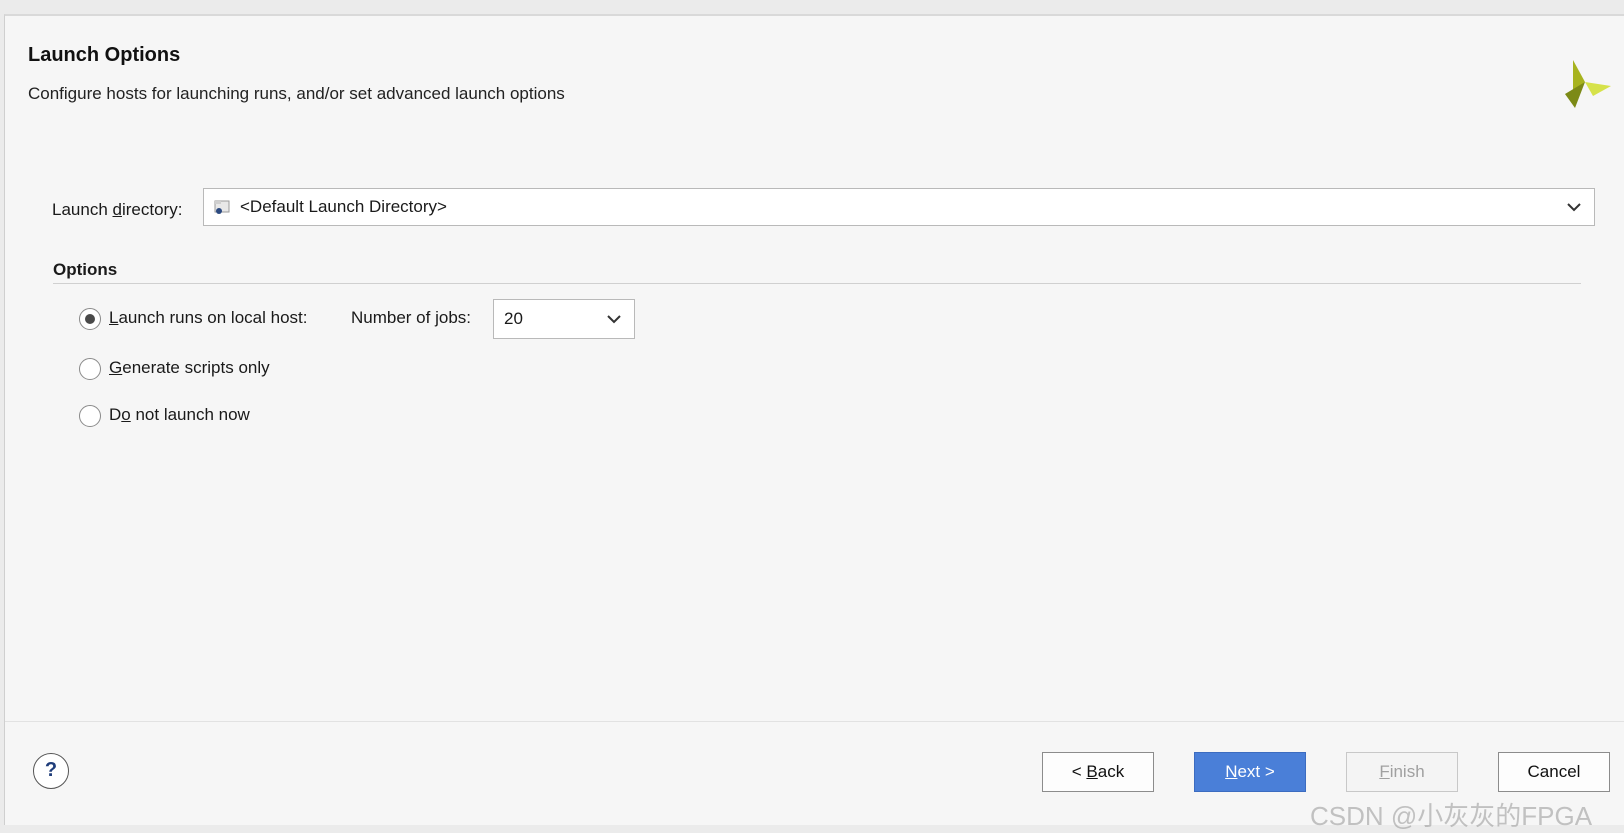 The image size is (1624, 833). I want to click on watermark: CSDN @小灰灰的FPGA, so click(1451, 816).